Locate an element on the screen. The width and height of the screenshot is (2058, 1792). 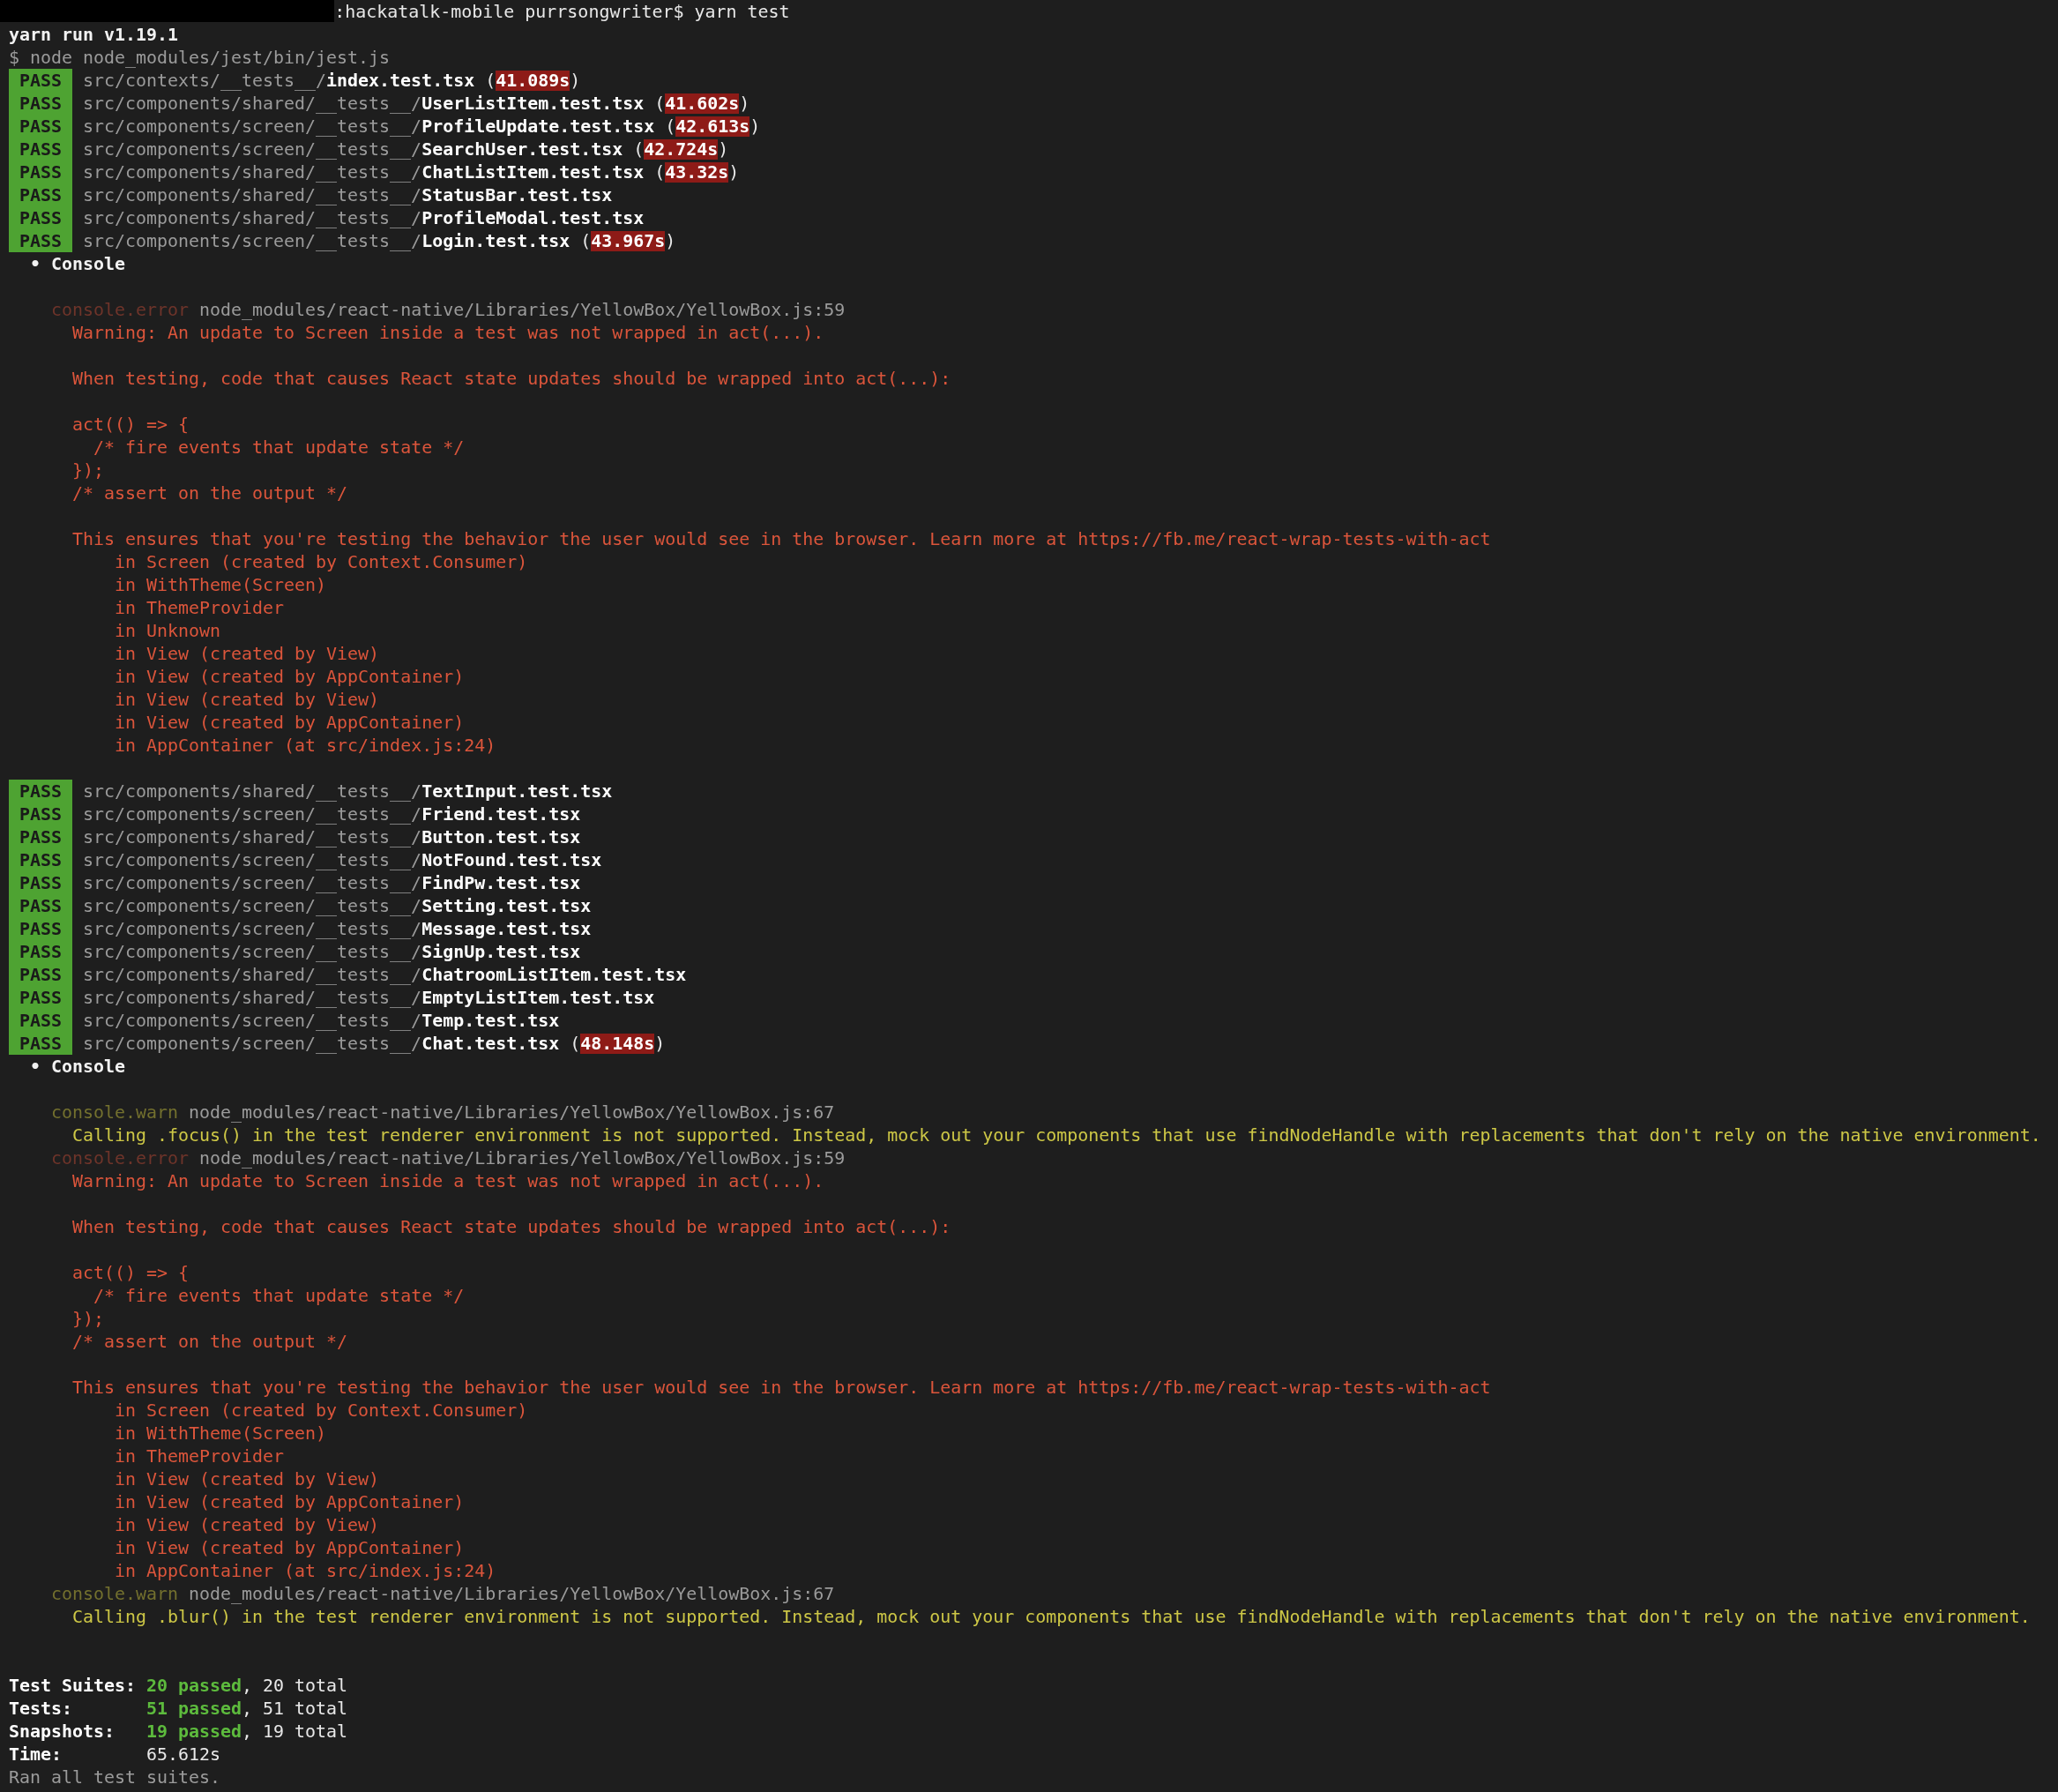
duration-badge: 48.148s is located at coordinates (618, 1043).